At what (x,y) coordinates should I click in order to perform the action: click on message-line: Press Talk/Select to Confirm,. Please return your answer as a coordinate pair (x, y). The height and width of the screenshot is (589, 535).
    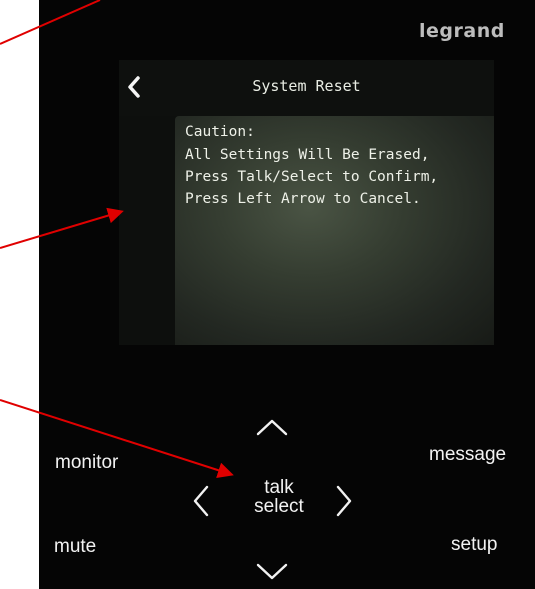
    Looking at the image, I should click on (312, 177).